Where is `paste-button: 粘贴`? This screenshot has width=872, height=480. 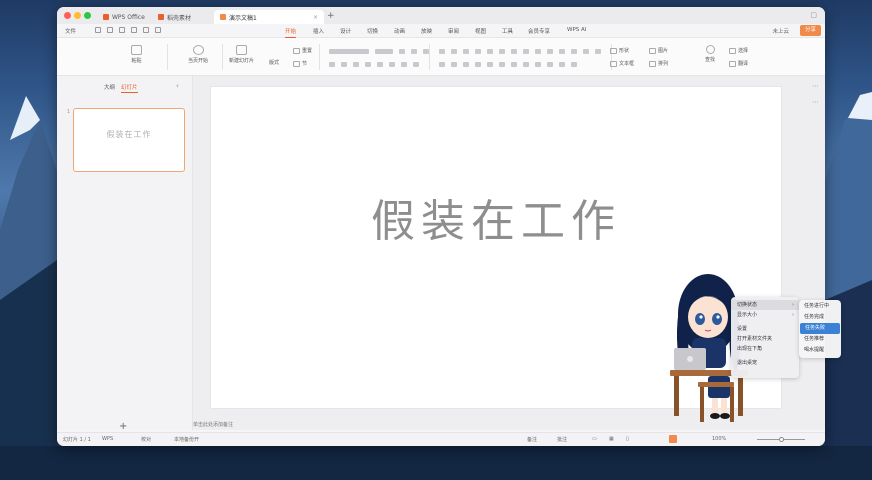
paste-button: 粘贴 is located at coordinates (136, 54).